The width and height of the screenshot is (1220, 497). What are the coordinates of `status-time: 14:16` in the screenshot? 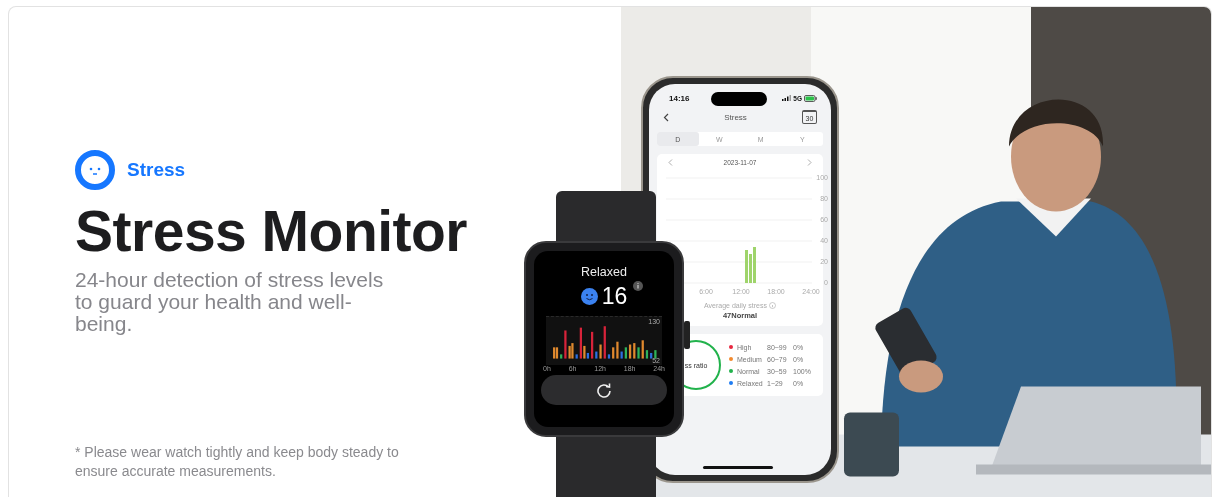 It's located at (679, 98).